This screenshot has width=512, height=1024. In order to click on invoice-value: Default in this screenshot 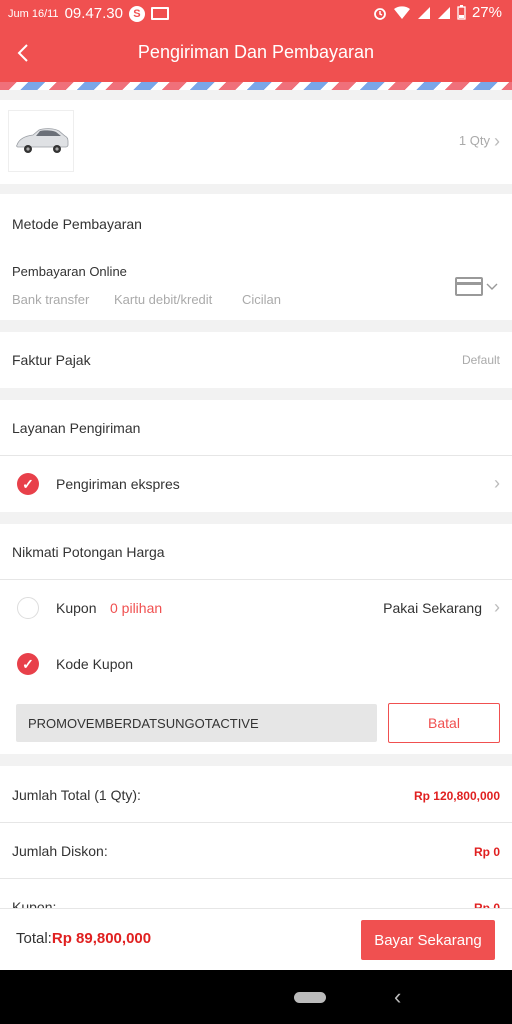, I will do `click(480, 360)`.